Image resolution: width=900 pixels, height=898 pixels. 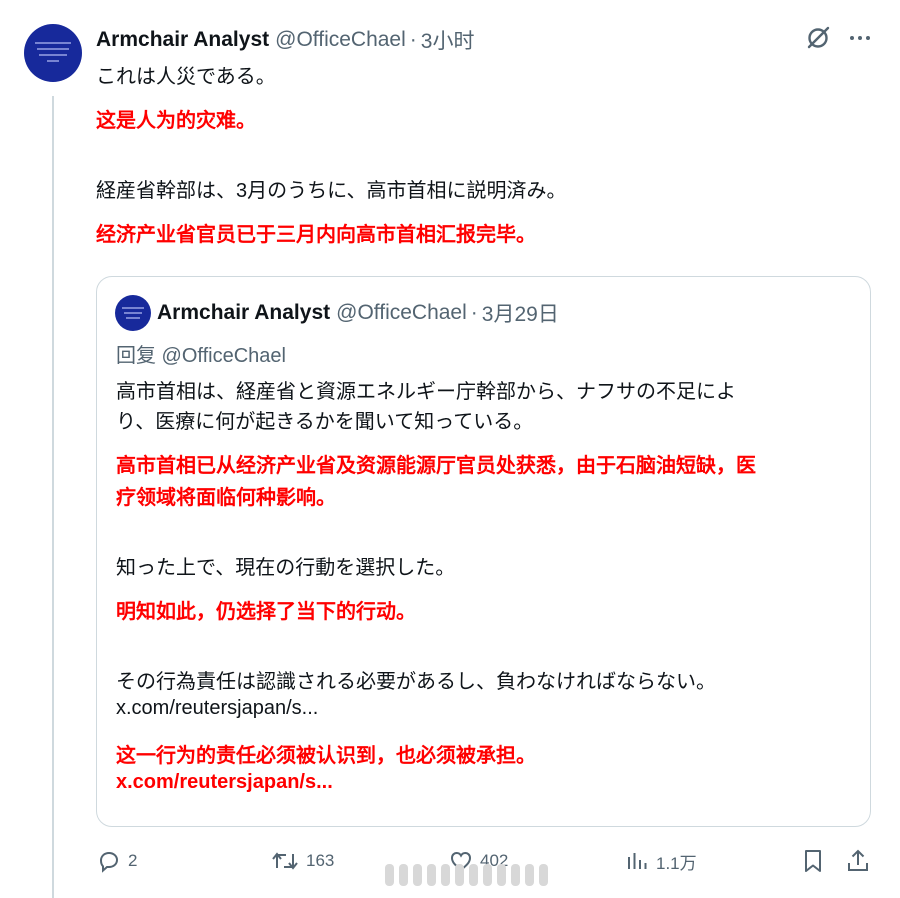 I want to click on quote-text-jp-1b: り、医療に何が起きるかを聞いて知っている。, so click(x=325, y=422).